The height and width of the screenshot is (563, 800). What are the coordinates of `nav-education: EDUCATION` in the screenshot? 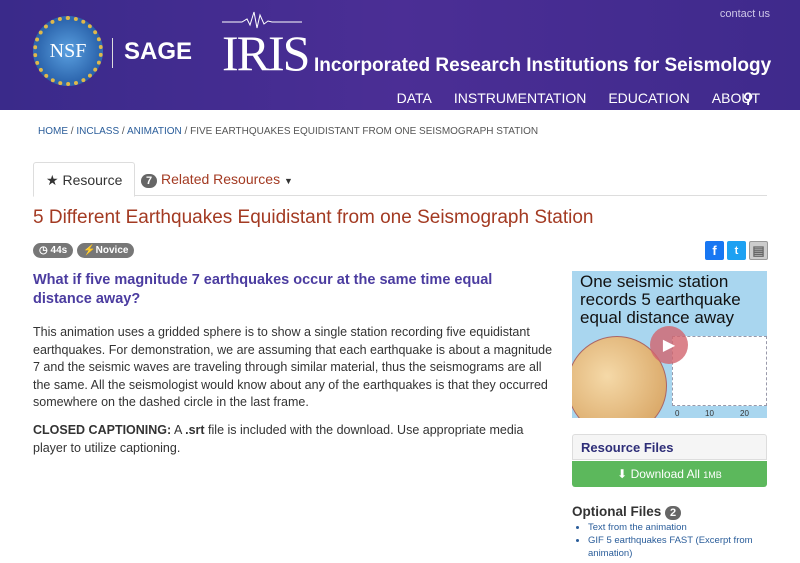 It's located at (648, 98).